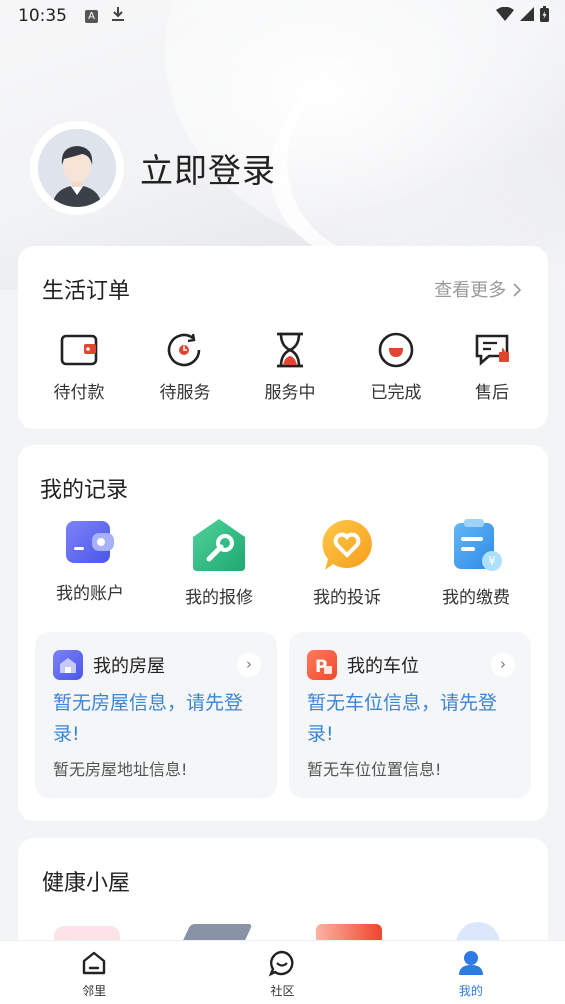  What do you see at coordinates (517, 290) in the screenshot?
I see `chevron-right-icon` at bounding box center [517, 290].